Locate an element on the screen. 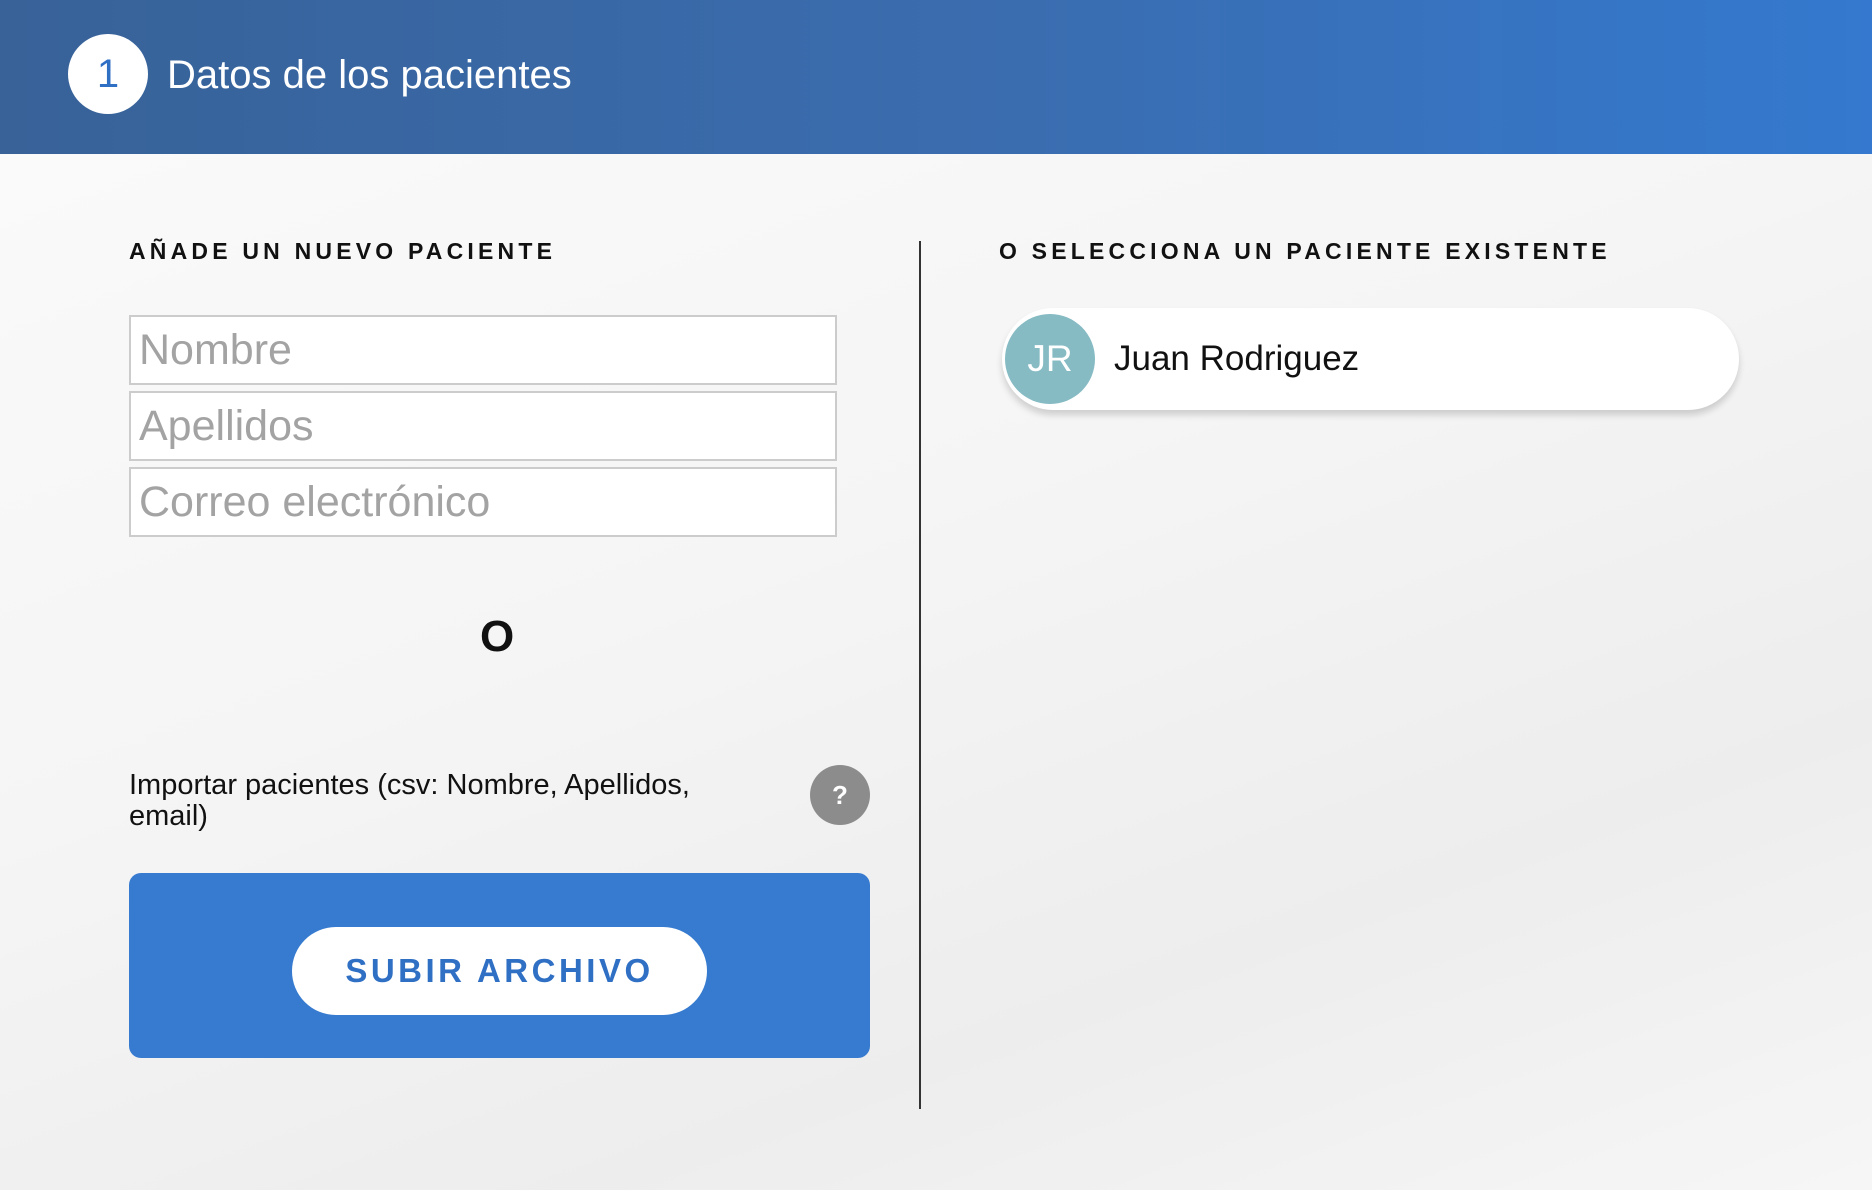 Image resolution: width=1872 pixels, height=1190 pixels. upload-panel: SUBIR ARCHIVO is located at coordinates (499, 965).